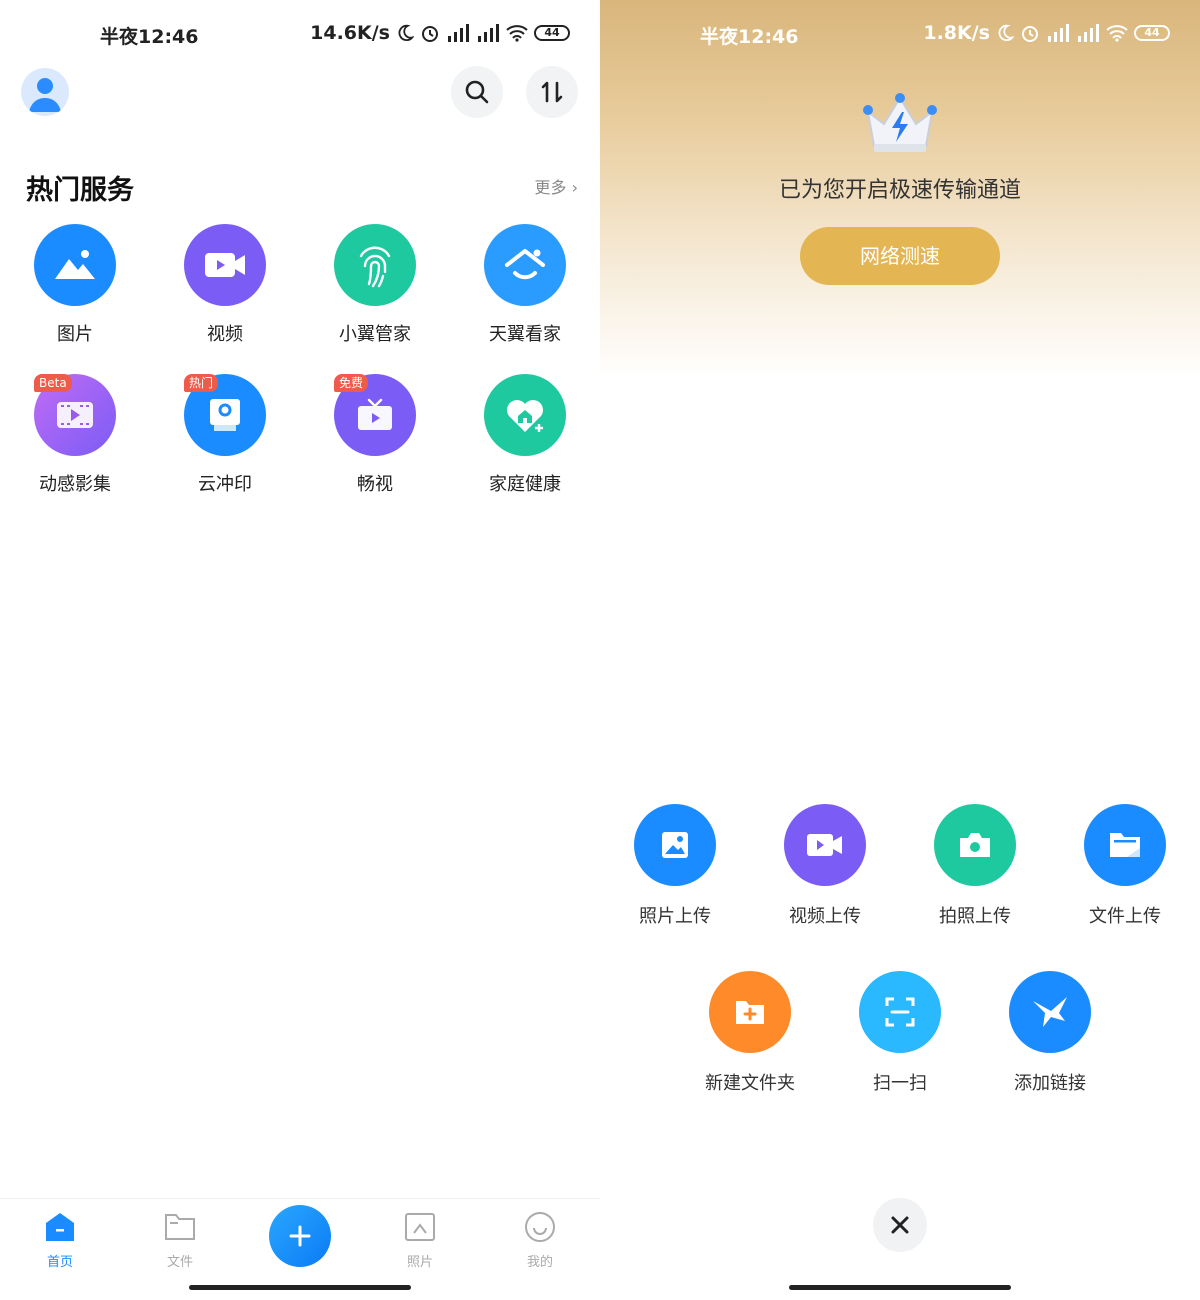 The height and width of the screenshot is (1300, 1200). What do you see at coordinates (440, 33) in the screenshot?
I see `status-icons: 14.6K/s 44` at bounding box center [440, 33].